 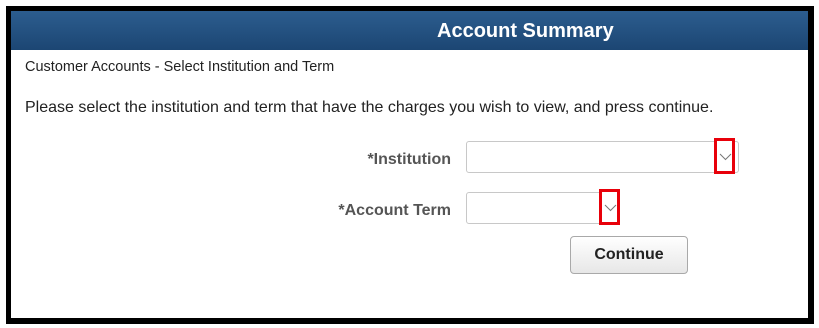 What do you see at coordinates (543, 207) in the screenshot?
I see `account-term-select` at bounding box center [543, 207].